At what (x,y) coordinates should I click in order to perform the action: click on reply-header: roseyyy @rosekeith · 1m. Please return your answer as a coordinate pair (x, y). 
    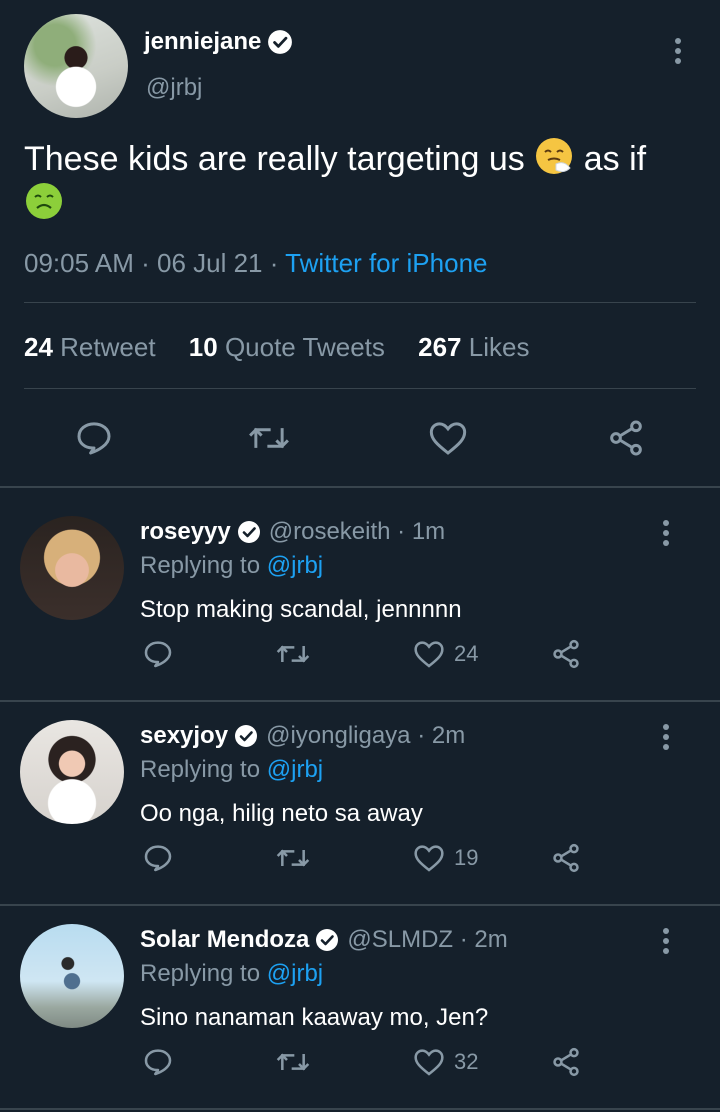
    Looking at the image, I should click on (292, 532).